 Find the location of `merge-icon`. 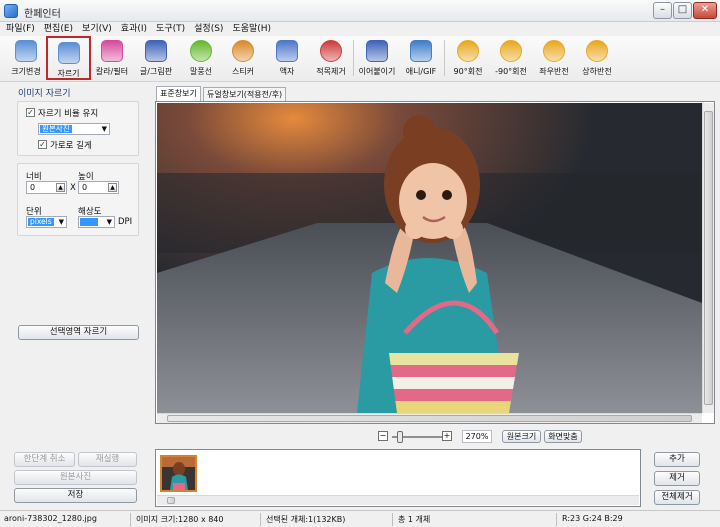

merge-icon is located at coordinates (377, 51).